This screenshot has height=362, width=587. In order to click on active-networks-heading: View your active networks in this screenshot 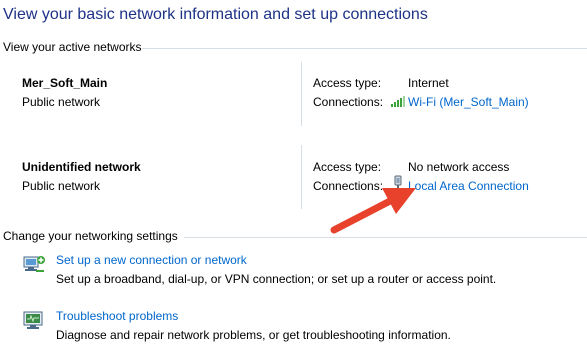, I will do `click(72, 47)`.